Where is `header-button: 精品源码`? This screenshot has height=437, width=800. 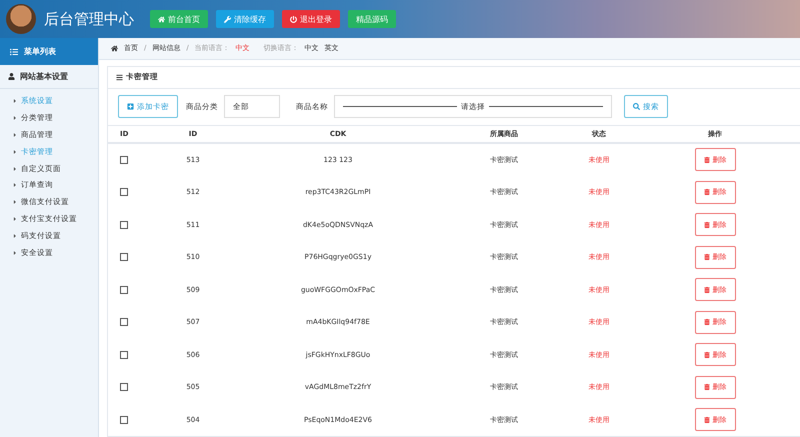 header-button: 精品源码 is located at coordinates (372, 19).